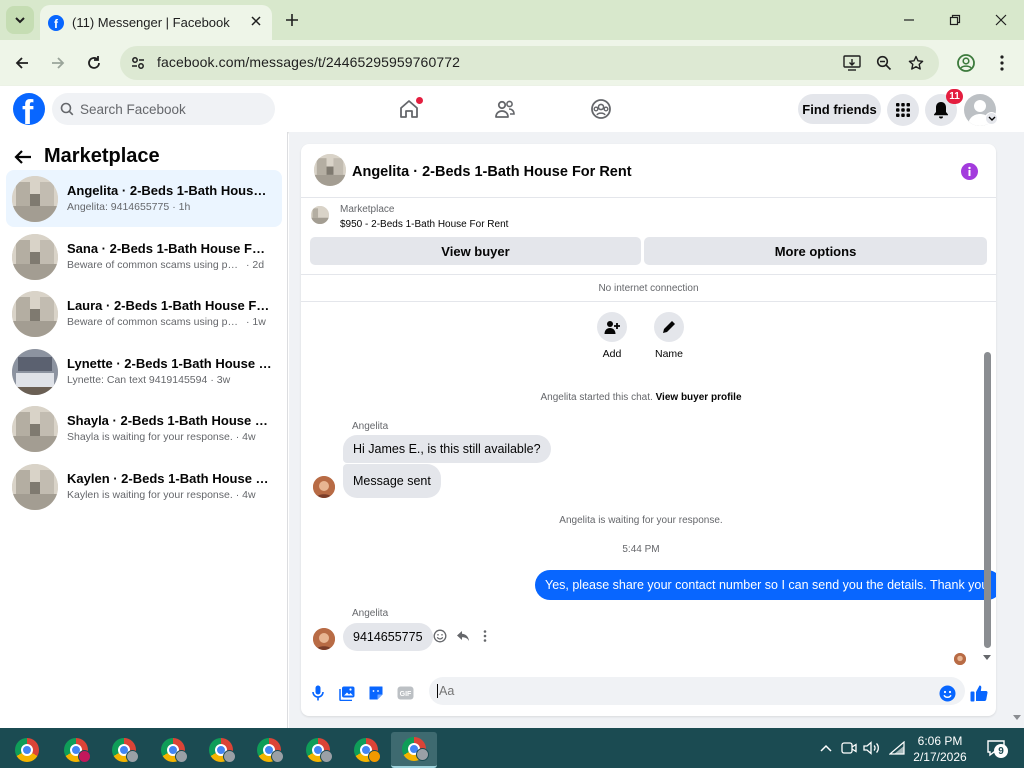 The width and height of the screenshot is (1024, 768). I want to click on search-facebook-input: Search Facebook, so click(163, 109).